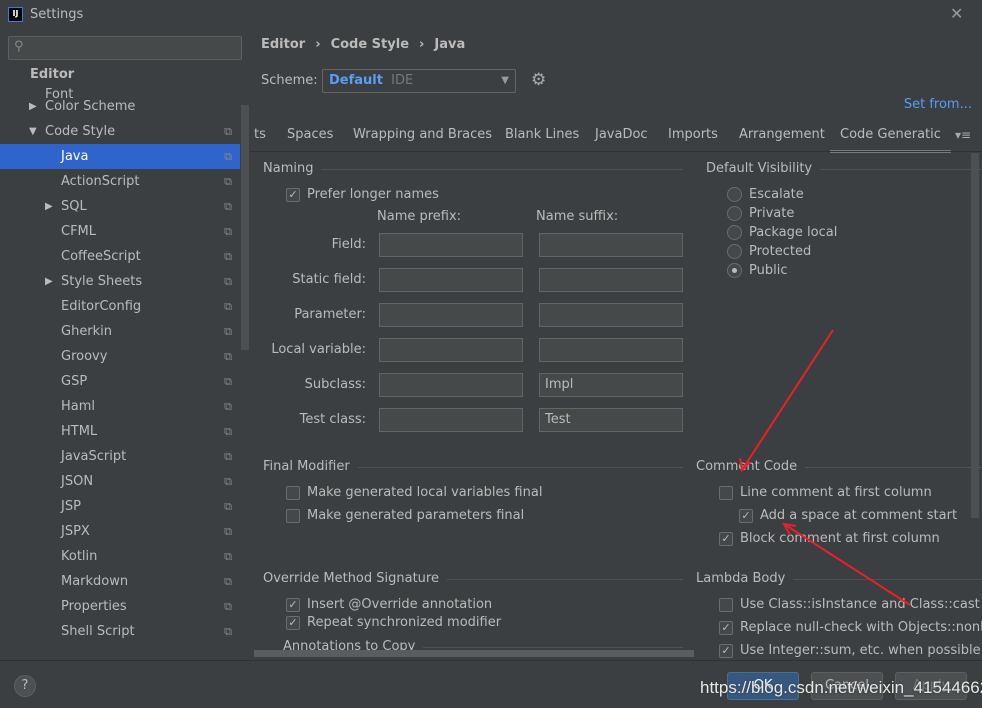 This screenshot has height=708, width=982. What do you see at coordinates (841, 687) in the screenshot?
I see `watermark: https://blog.csdn.net/weixin_41544662` at bounding box center [841, 687].